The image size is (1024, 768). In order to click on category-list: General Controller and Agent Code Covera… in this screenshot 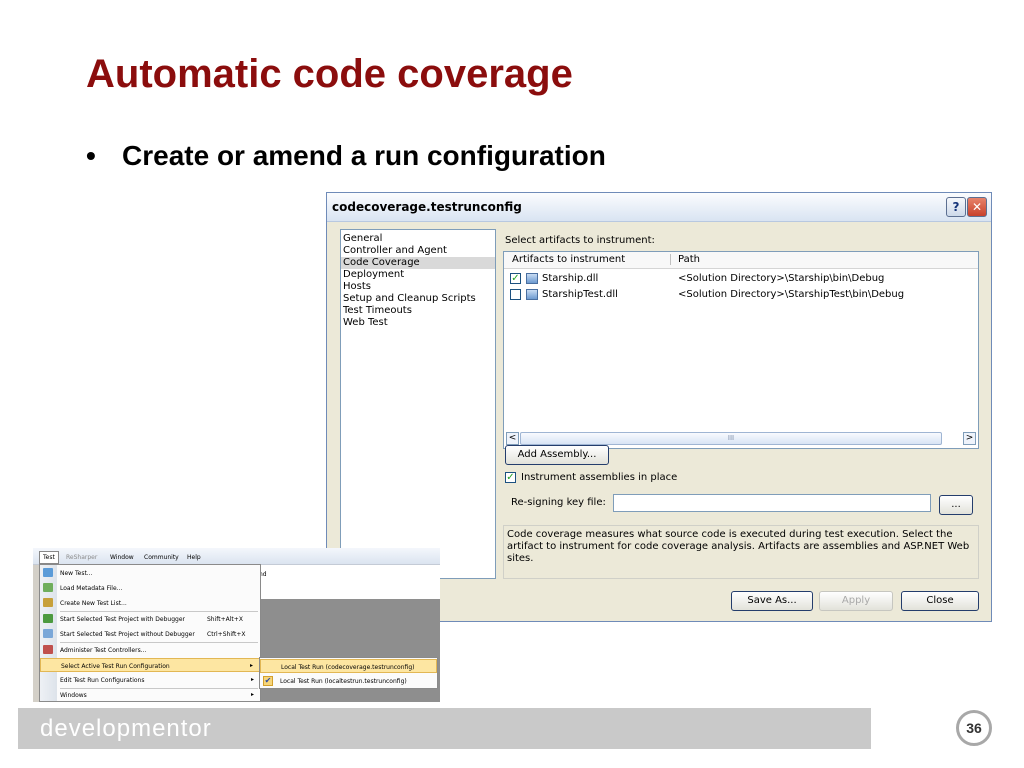, I will do `click(418, 404)`.